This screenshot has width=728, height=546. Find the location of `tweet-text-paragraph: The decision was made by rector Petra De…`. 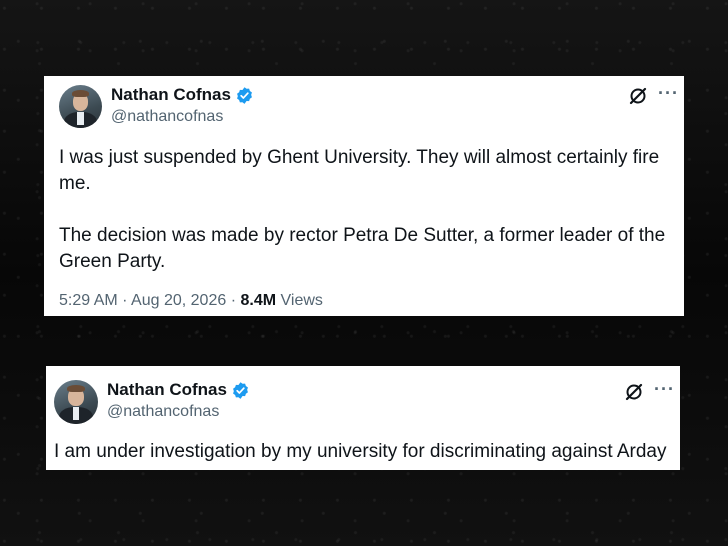

tweet-text-paragraph: The decision was made by rector Petra De… is located at coordinates (362, 248).